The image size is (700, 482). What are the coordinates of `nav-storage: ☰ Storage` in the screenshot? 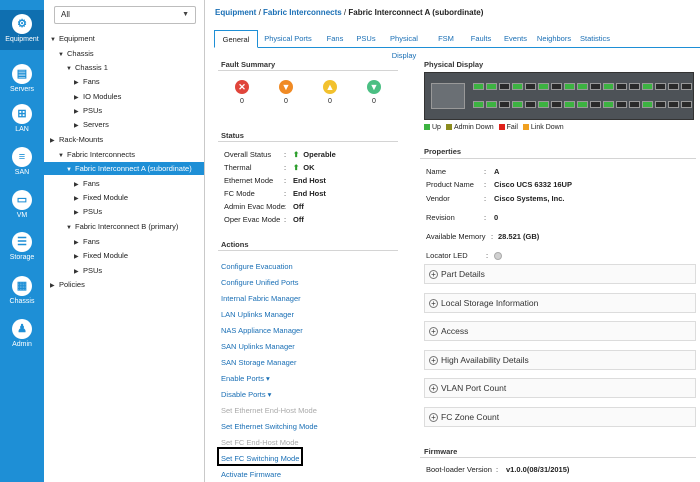 It's located at (22, 248).